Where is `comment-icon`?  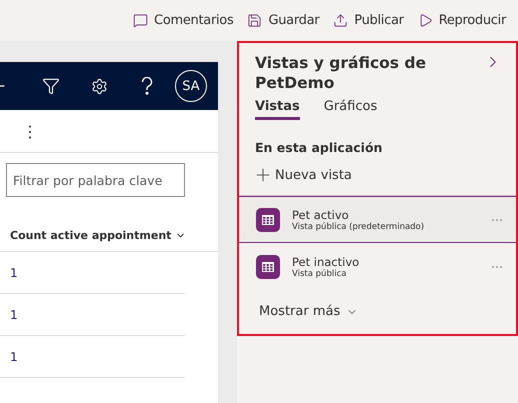 comment-icon is located at coordinates (140, 20).